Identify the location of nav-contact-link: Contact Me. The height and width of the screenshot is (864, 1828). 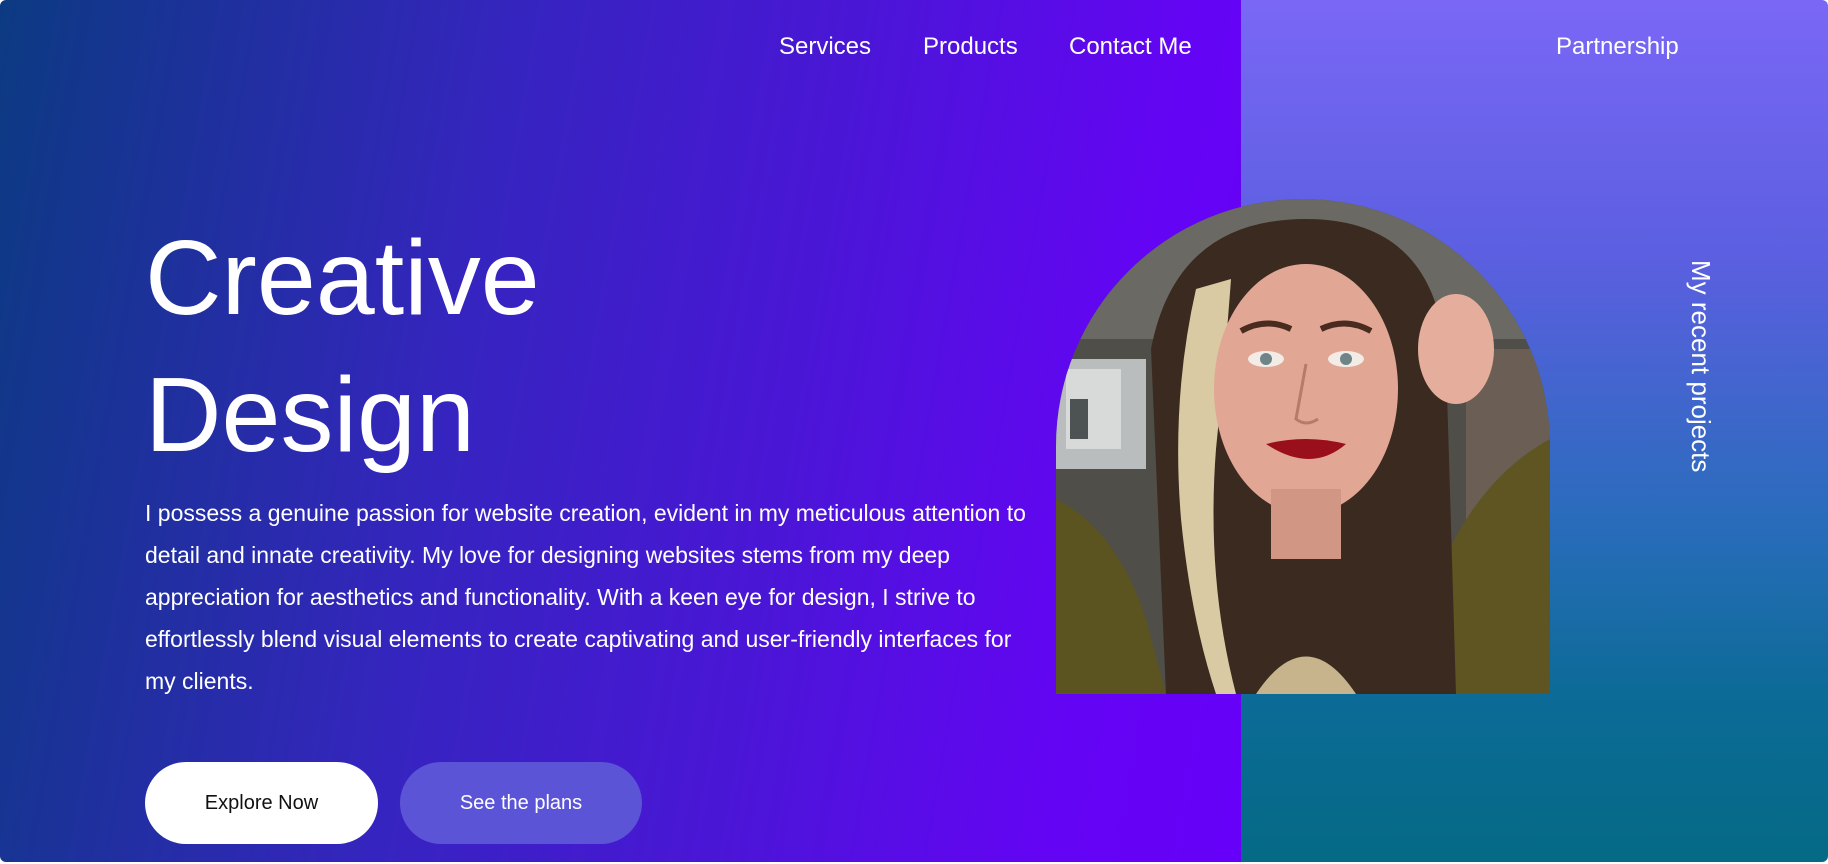
(1130, 47).